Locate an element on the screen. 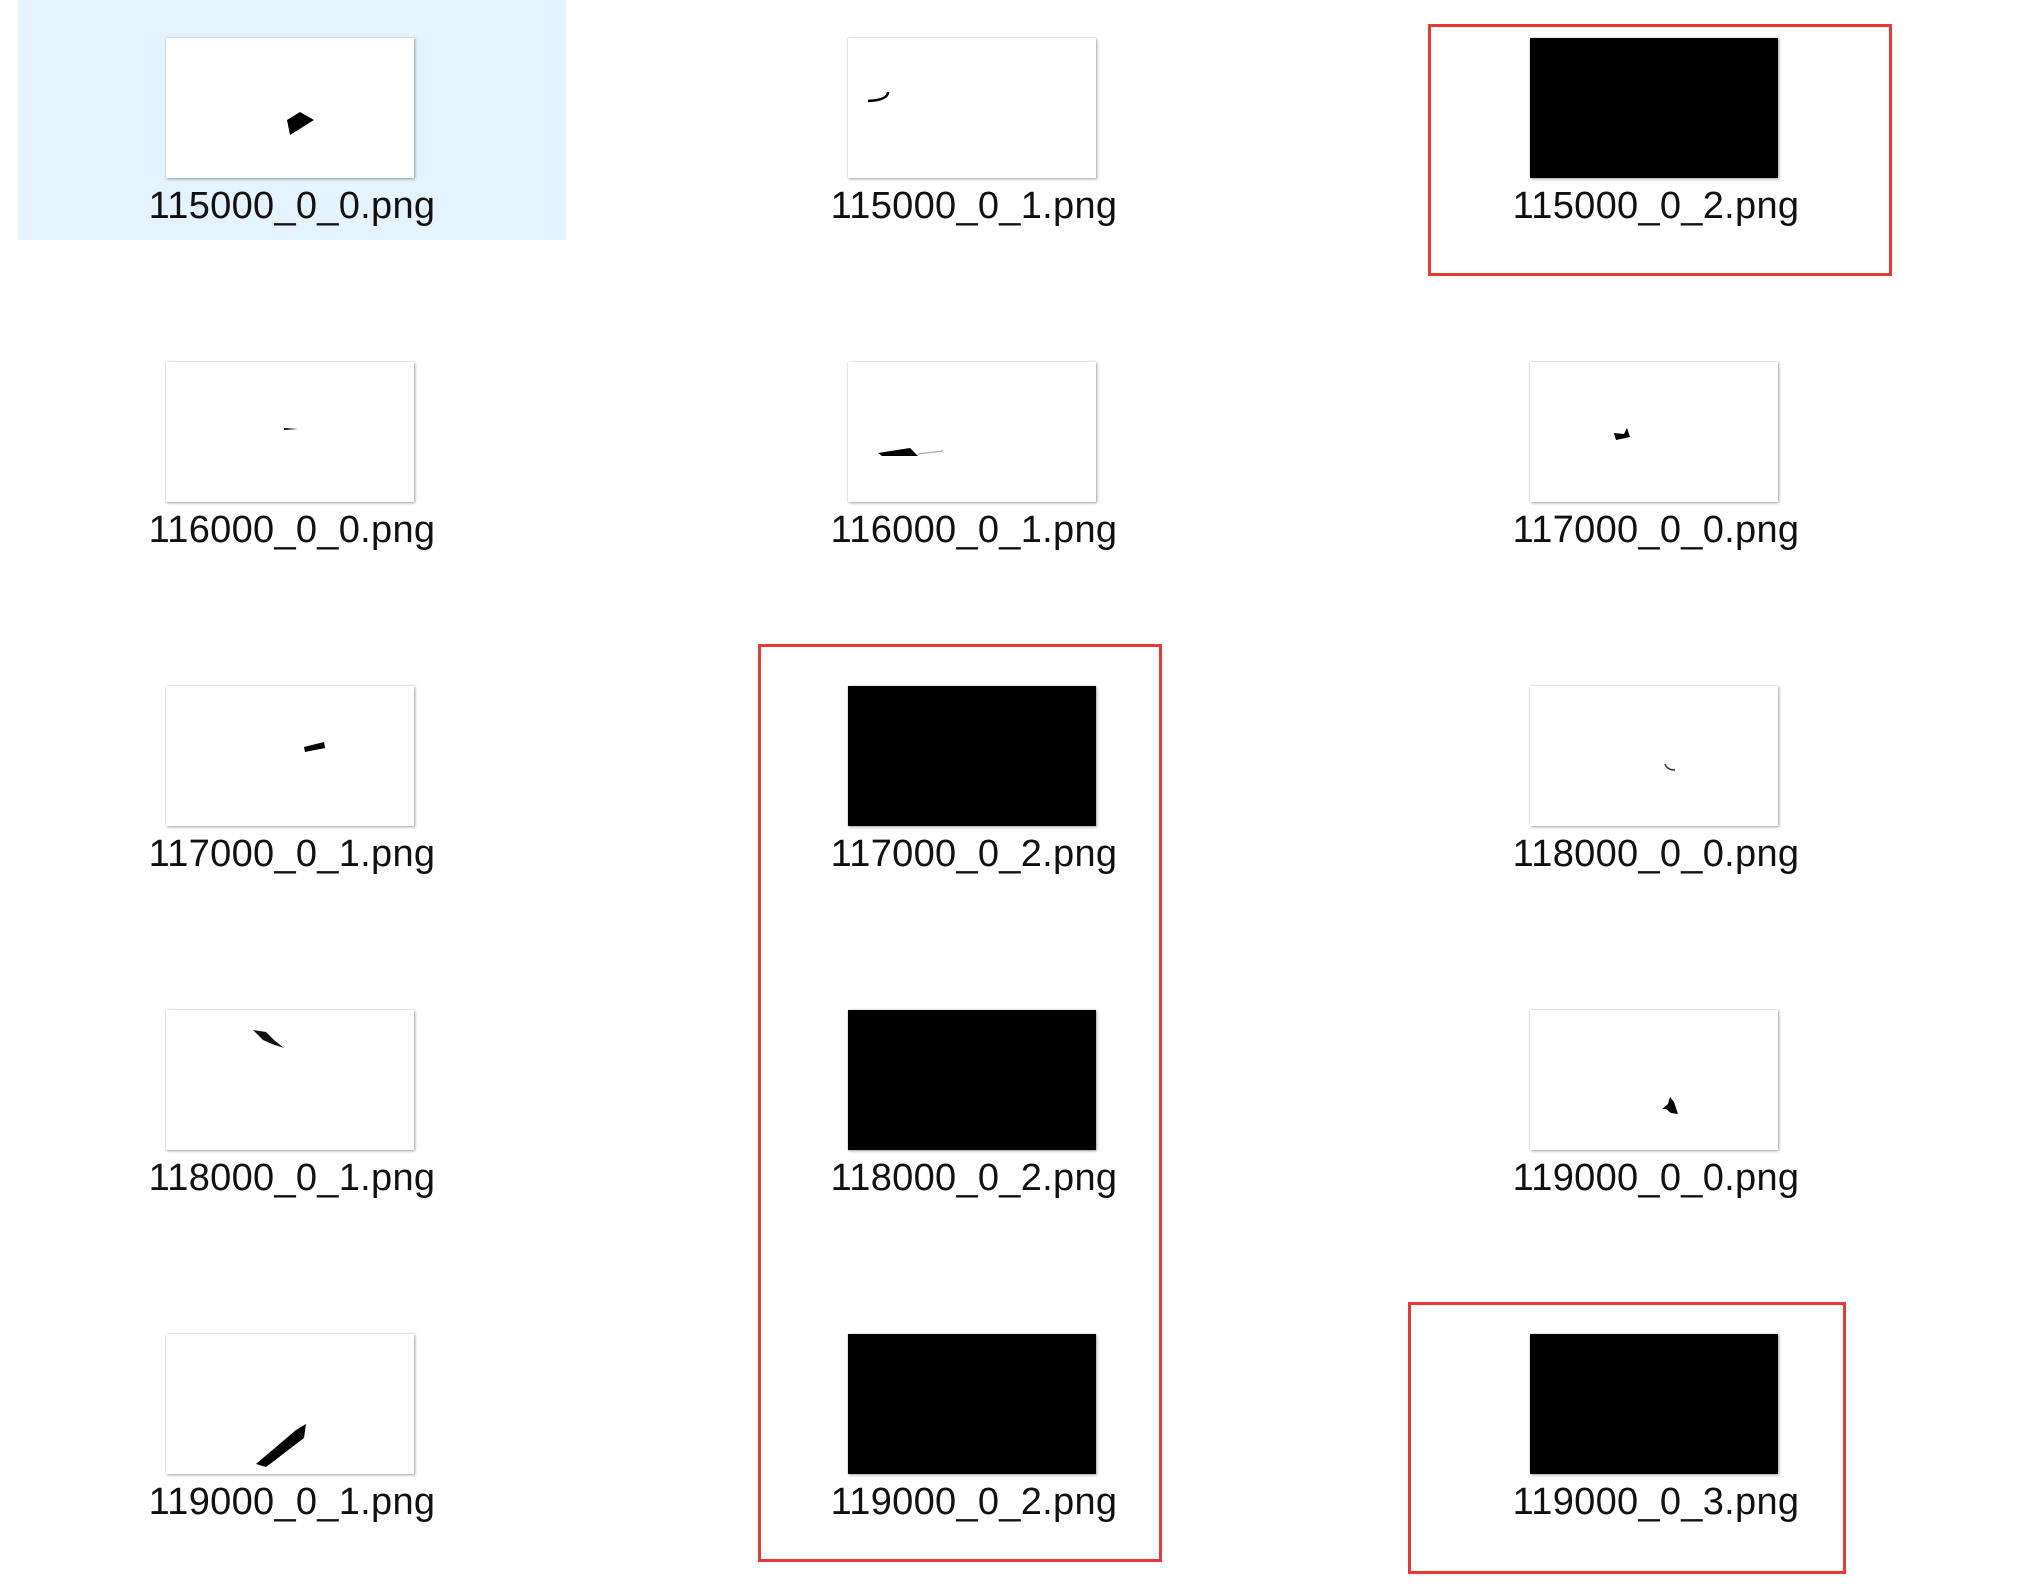  file-tile: 117000_0_2.png is located at coordinates (974, 768).